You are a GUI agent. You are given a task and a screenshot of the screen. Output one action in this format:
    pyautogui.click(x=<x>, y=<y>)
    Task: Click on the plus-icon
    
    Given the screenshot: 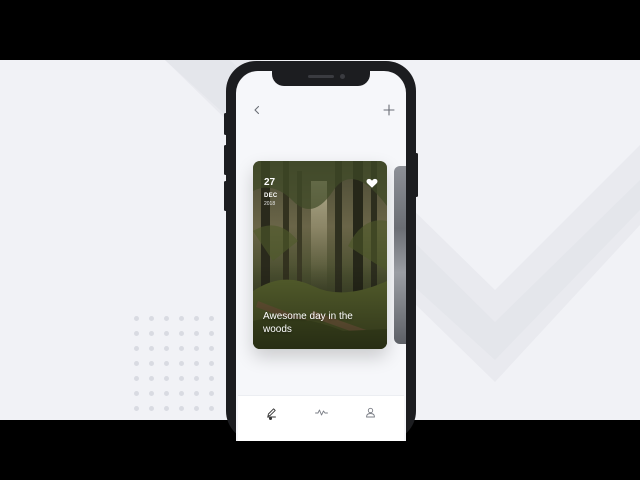 What is the action you would take?
    pyautogui.click(x=389, y=110)
    